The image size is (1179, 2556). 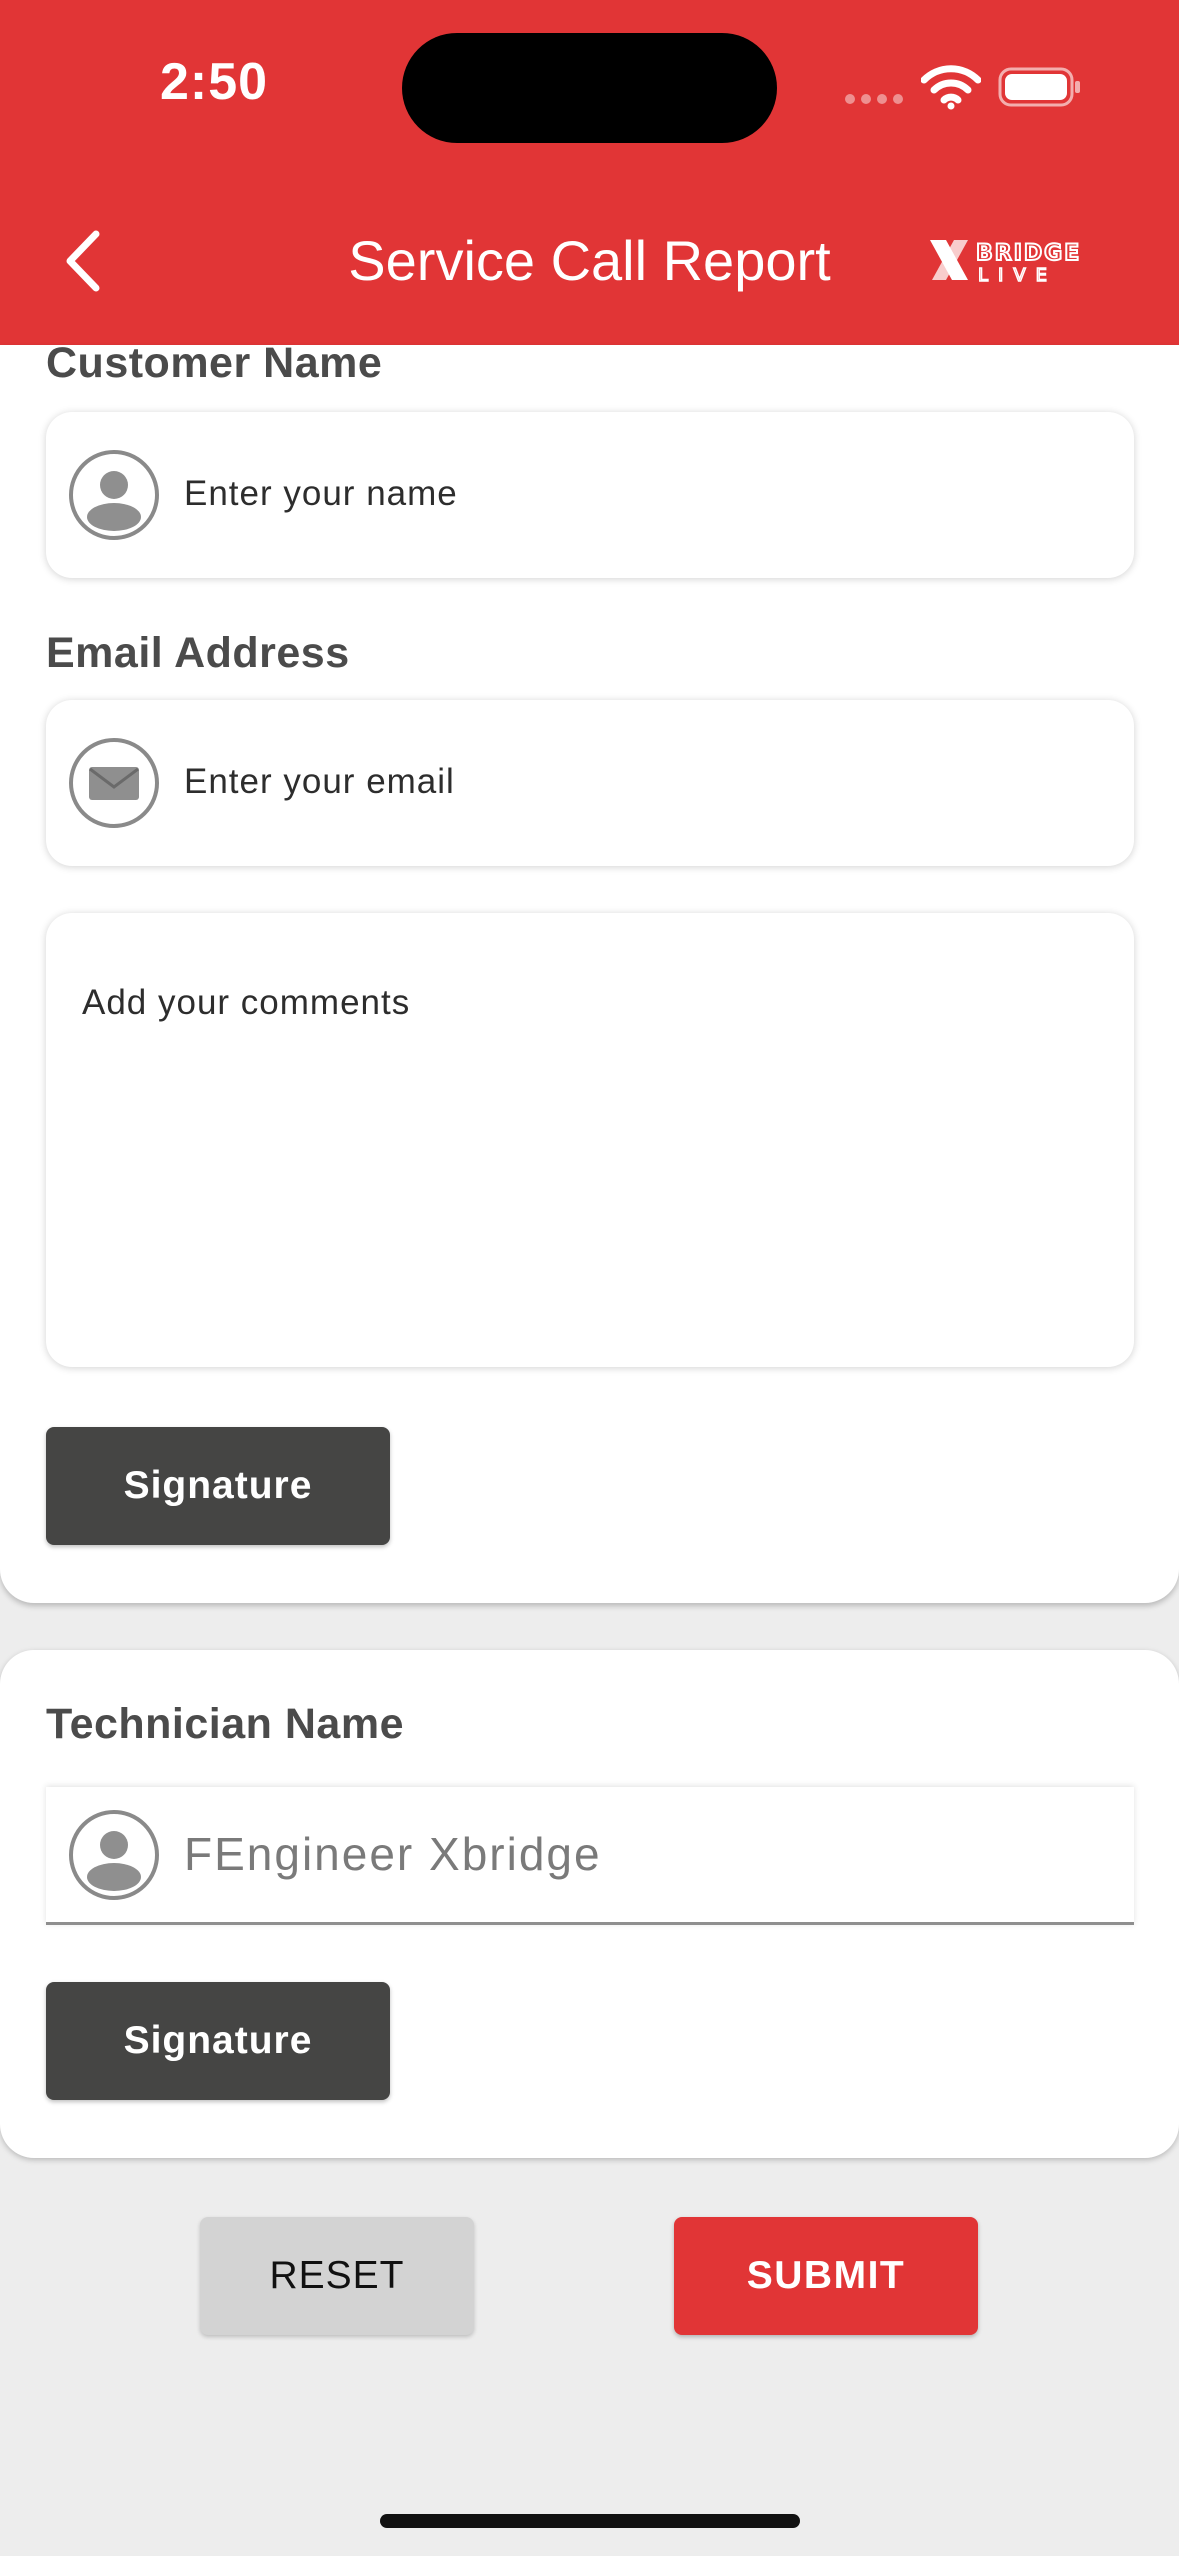 I want to click on battery-icon, so click(x=1039, y=87).